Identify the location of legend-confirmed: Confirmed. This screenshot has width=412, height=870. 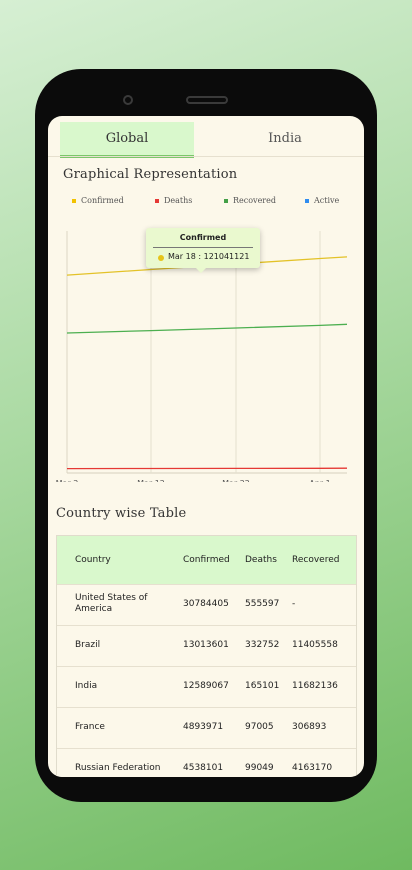
(98, 200).